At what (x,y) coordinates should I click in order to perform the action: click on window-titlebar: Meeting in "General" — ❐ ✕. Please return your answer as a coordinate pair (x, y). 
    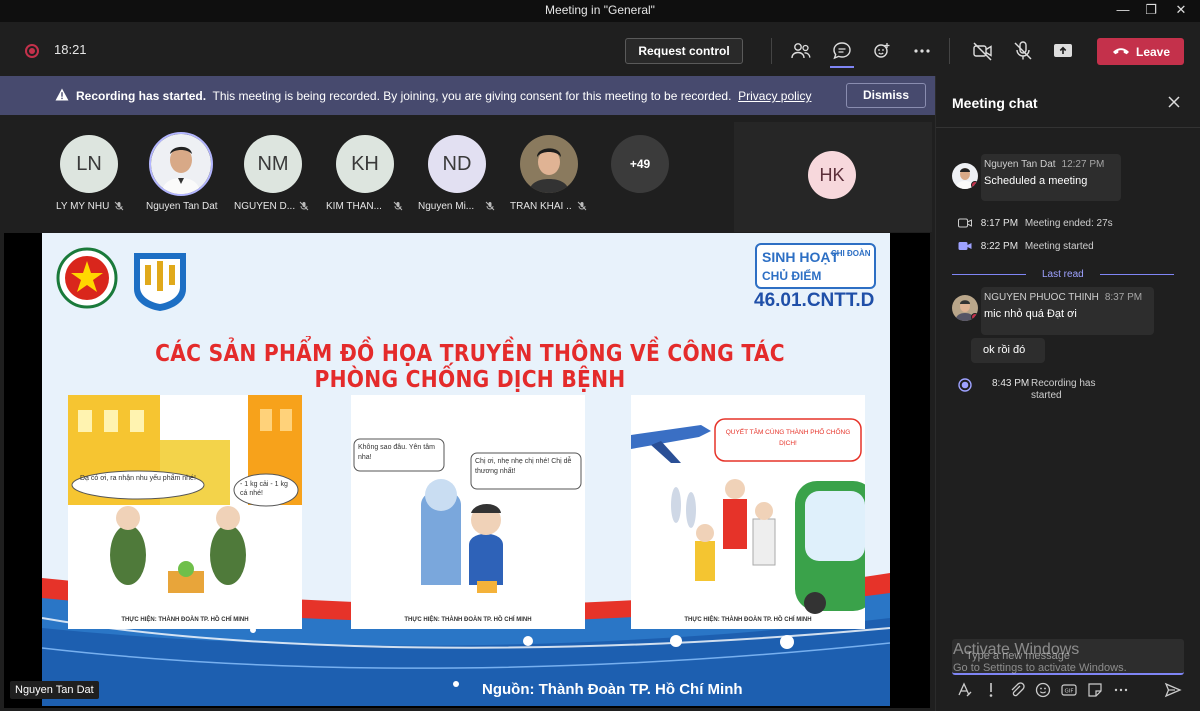
    Looking at the image, I should click on (600, 11).